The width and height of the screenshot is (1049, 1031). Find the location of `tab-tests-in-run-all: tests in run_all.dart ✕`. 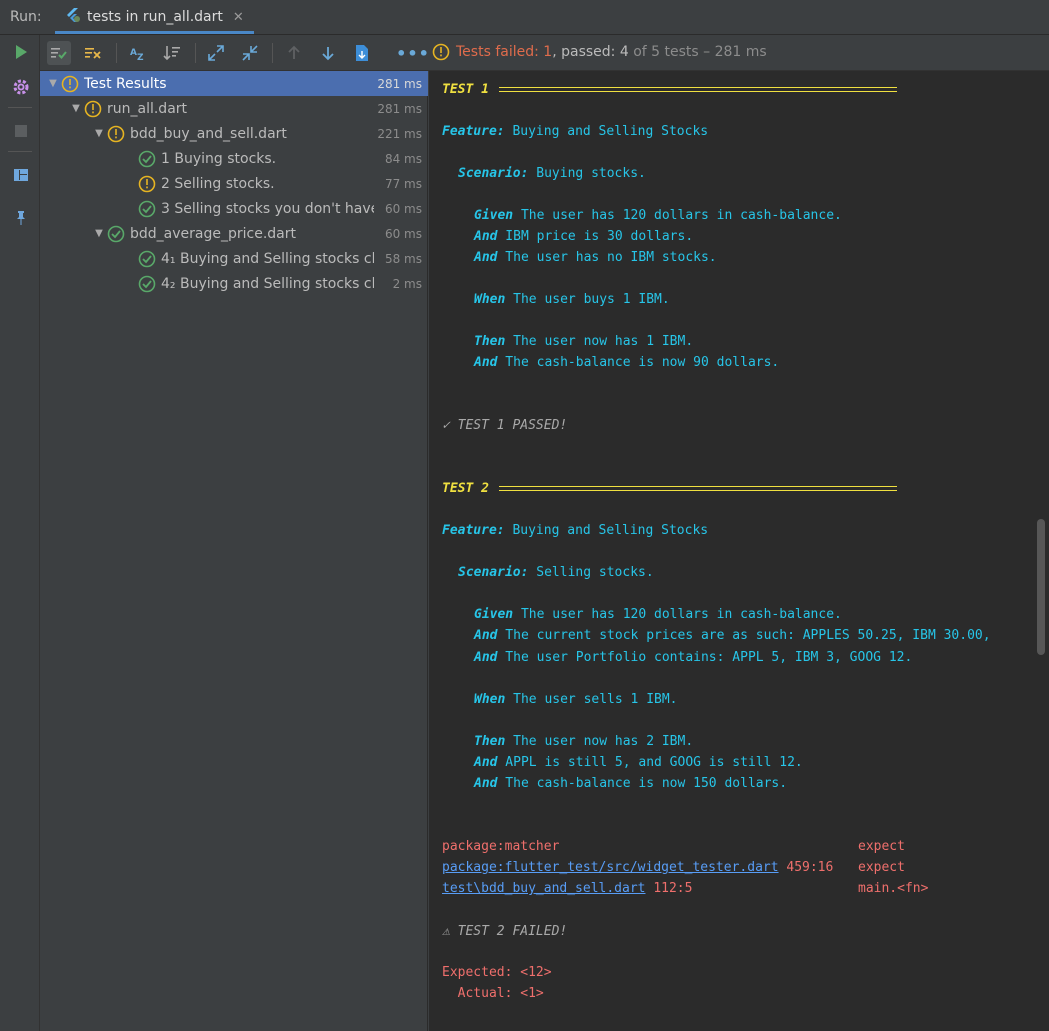

tab-tests-in-run-all: tests in run_all.dart ✕ is located at coordinates (154, 17).